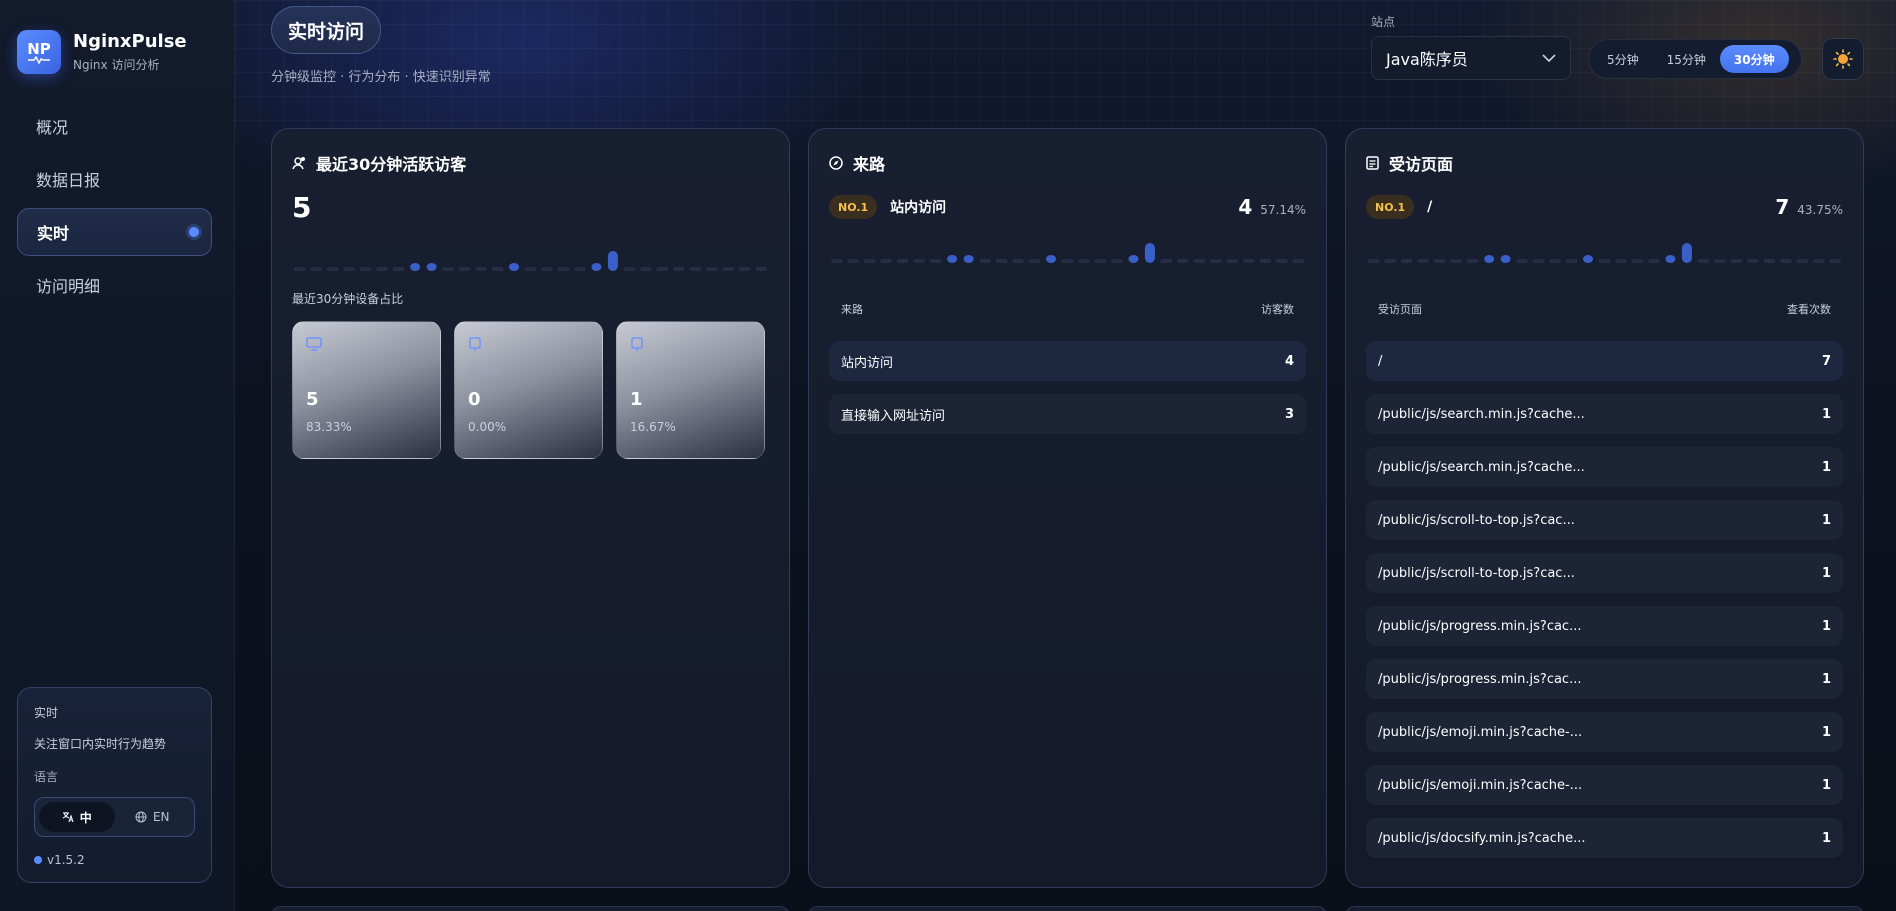 This screenshot has width=1896, height=911. What do you see at coordinates (85, 817) in the screenshot?
I see `lang-zh-label: 中` at bounding box center [85, 817].